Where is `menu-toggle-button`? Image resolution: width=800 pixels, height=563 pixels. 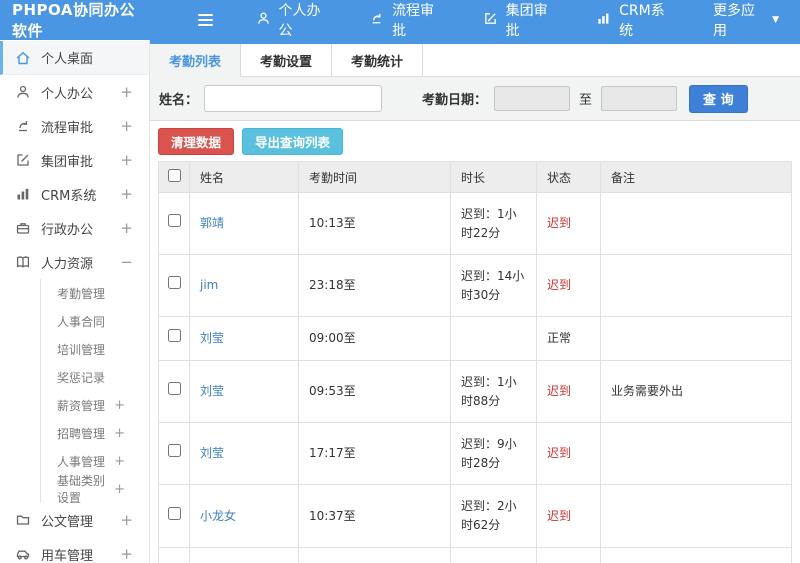
menu-toggle-button is located at coordinates (205, 20).